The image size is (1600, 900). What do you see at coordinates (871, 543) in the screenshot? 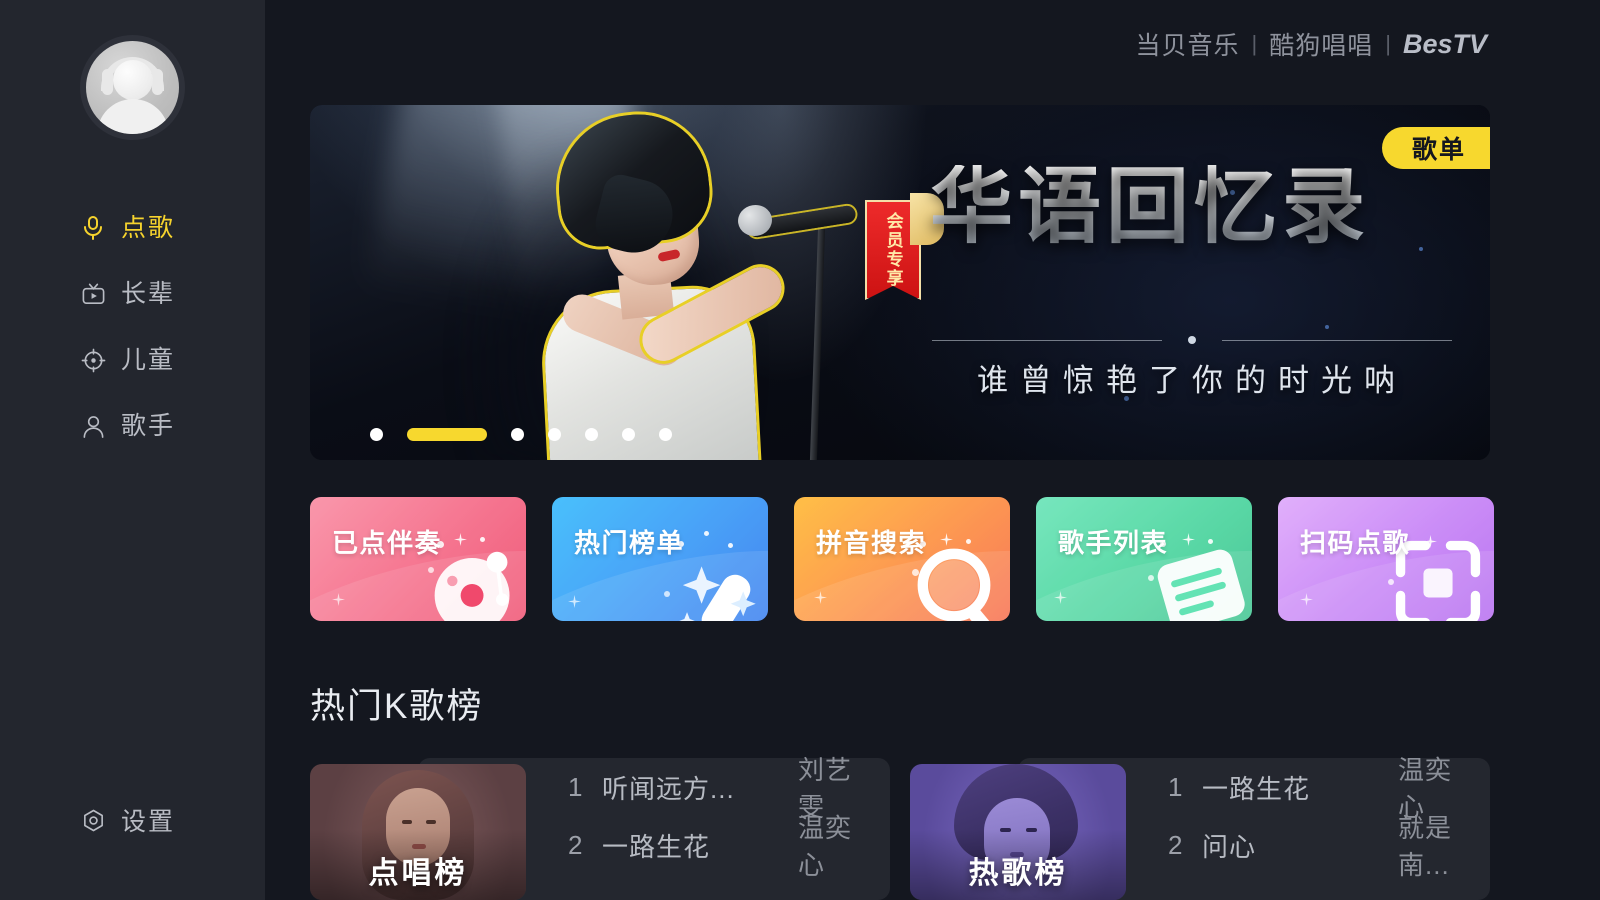
I see `category-card-label: 拼音搜索` at bounding box center [871, 543].